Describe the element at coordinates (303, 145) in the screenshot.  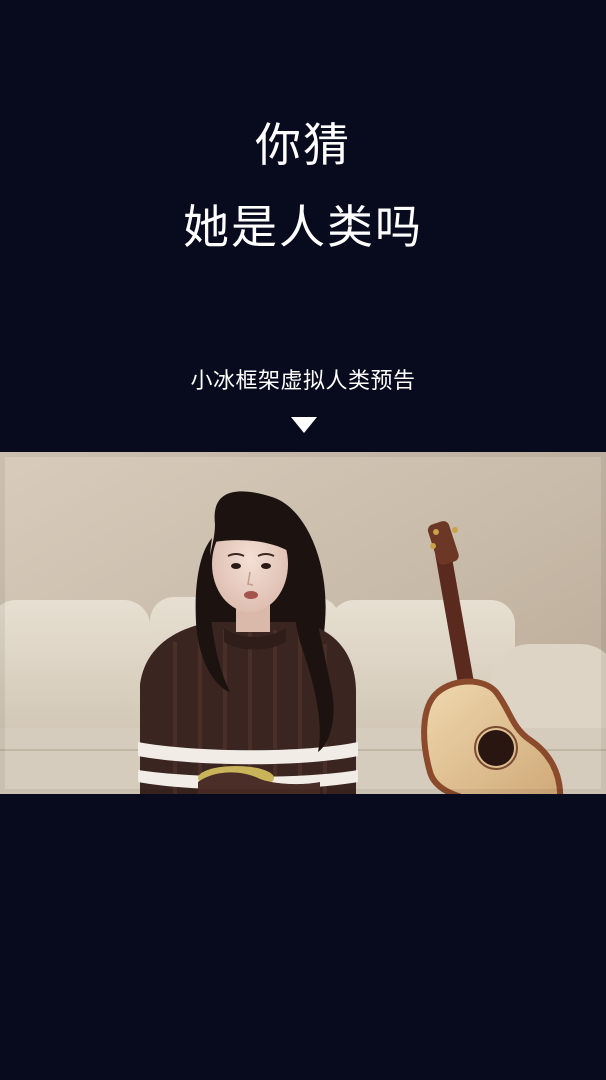
I see `title-line-1: 你猜` at that location.